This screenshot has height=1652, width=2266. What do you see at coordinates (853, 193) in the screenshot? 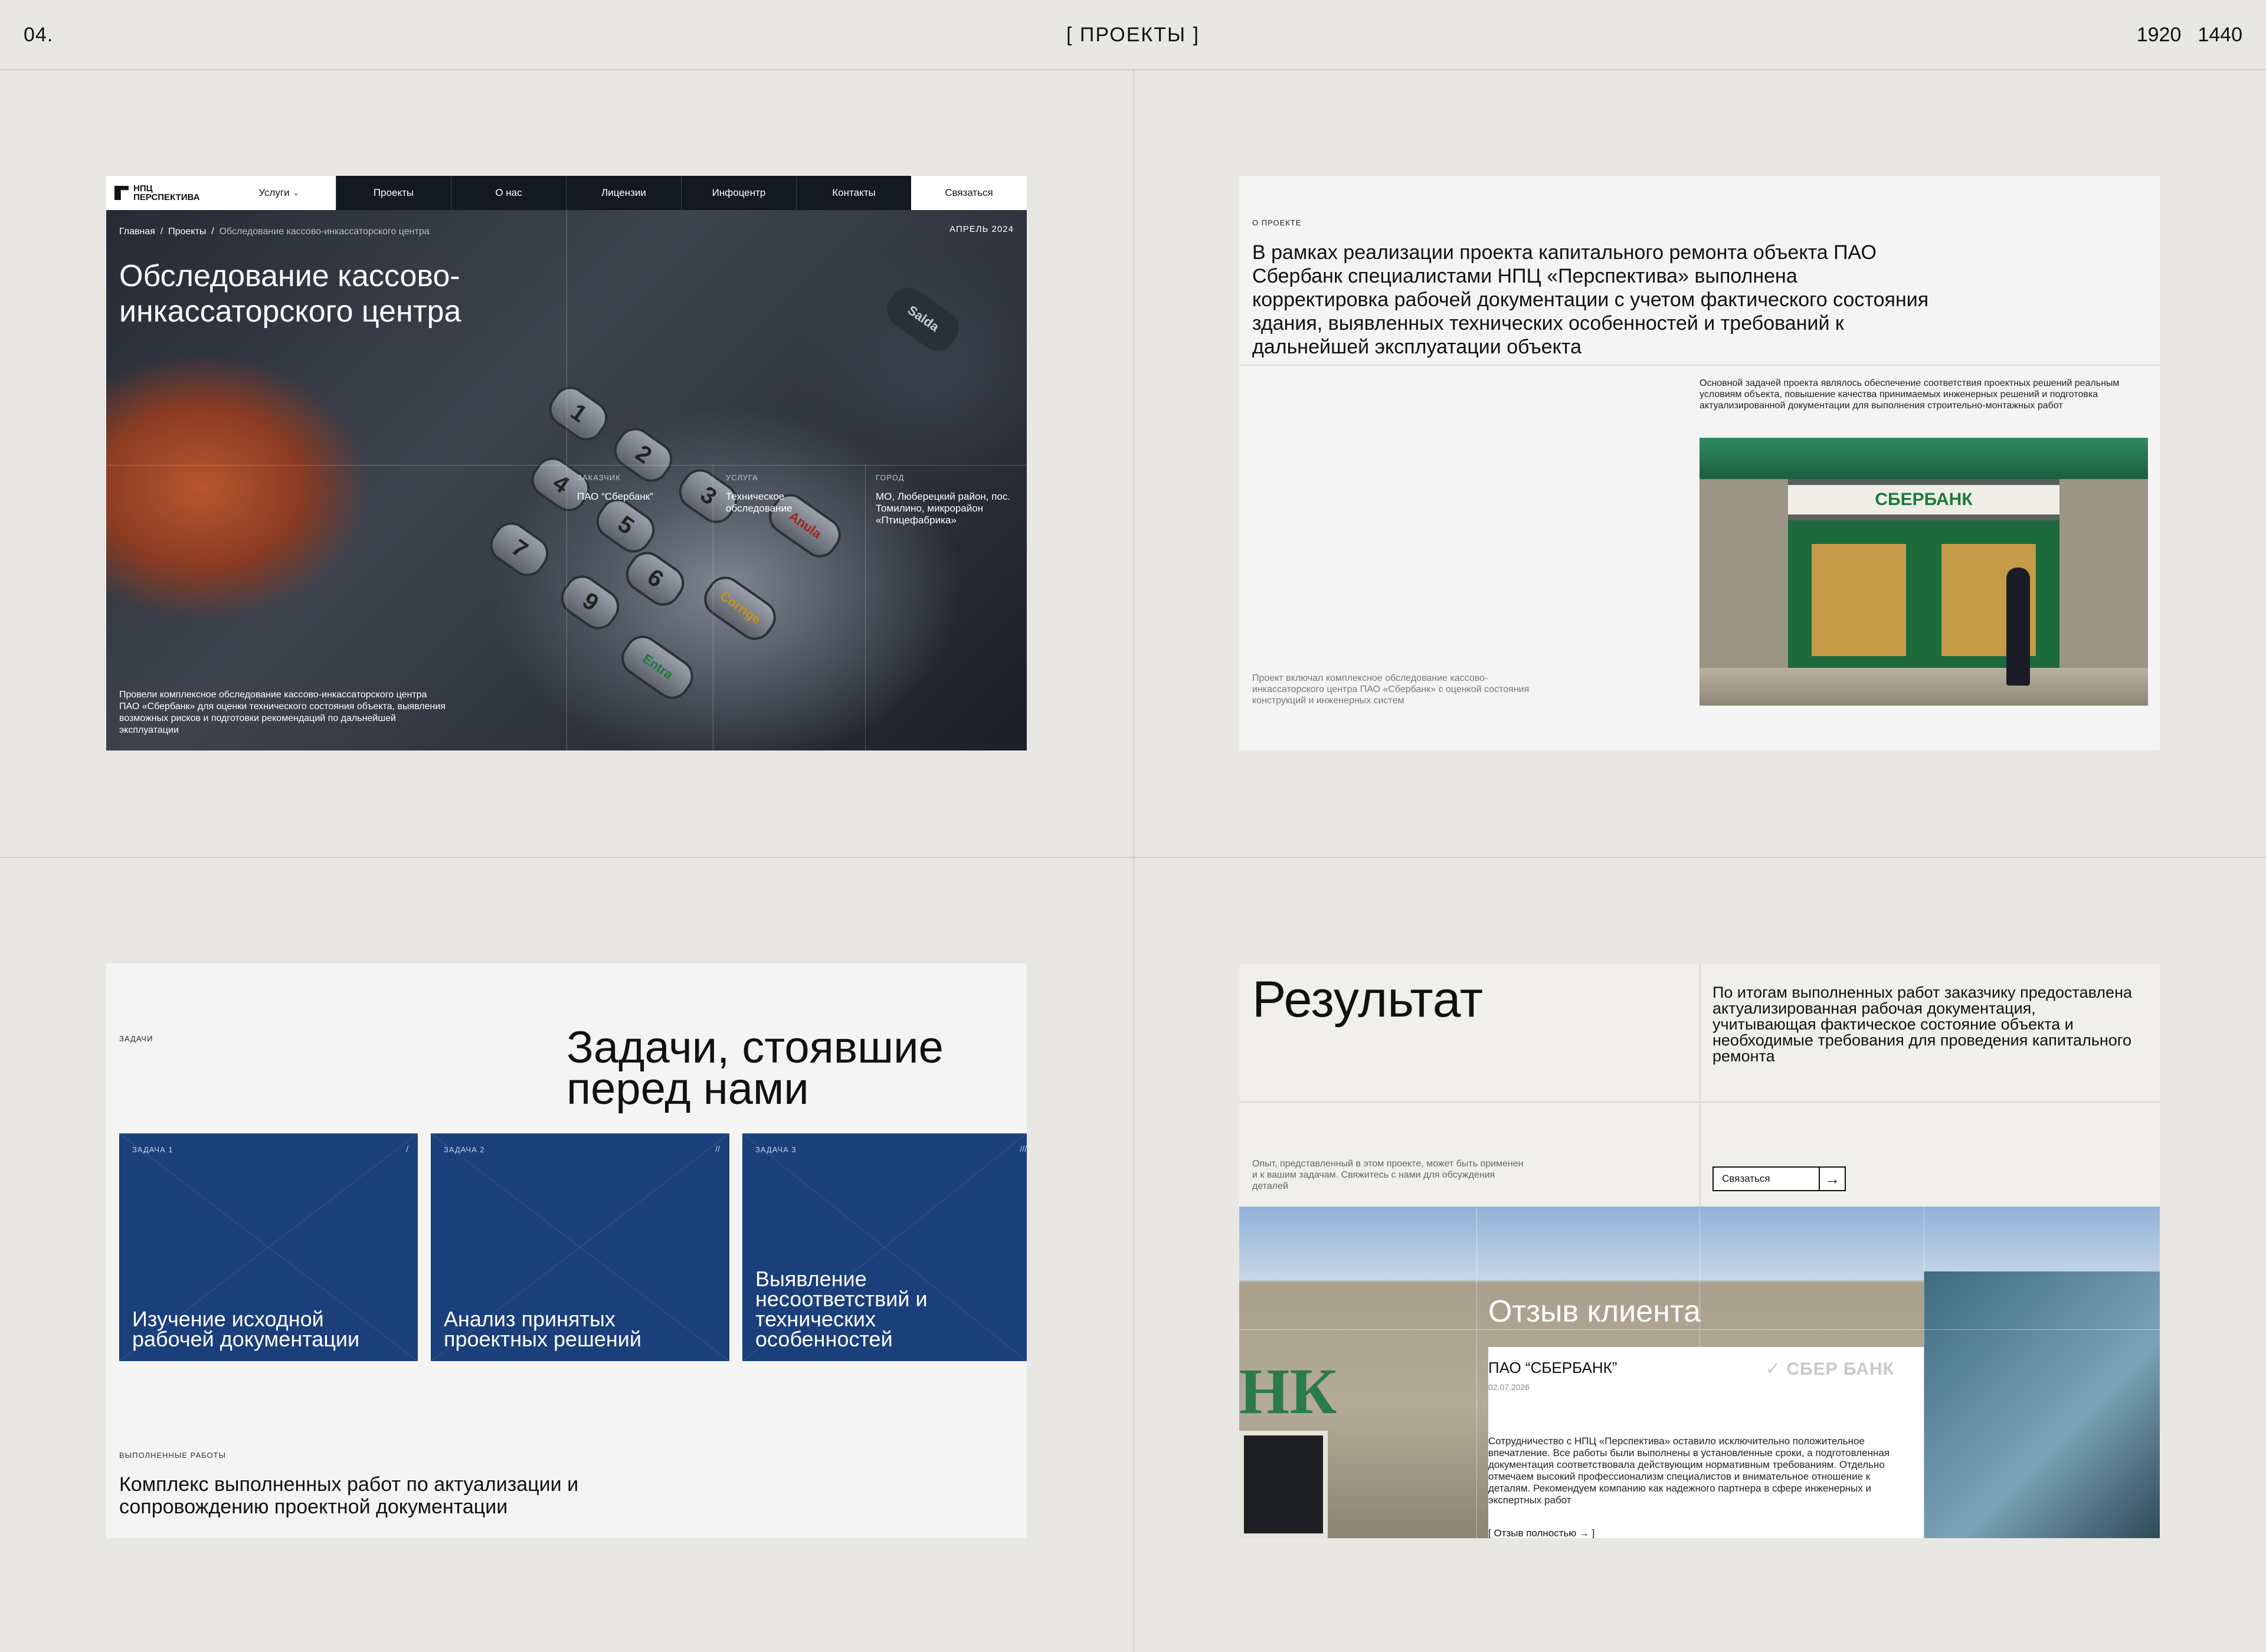
I see `nav-contacts: Контакты` at bounding box center [853, 193].